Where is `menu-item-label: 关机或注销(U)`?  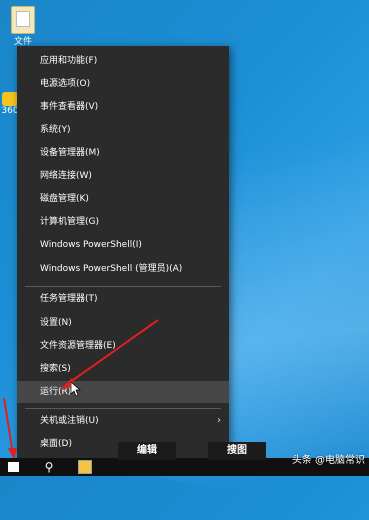
menu-item-label: 关机或注销(U) is located at coordinates (69, 421).